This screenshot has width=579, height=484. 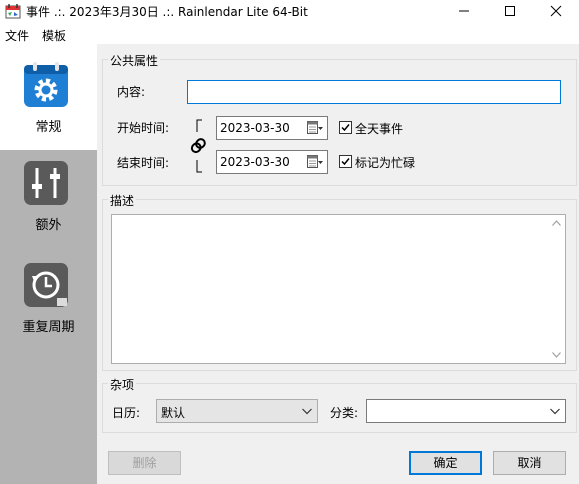 I want to click on calendar-select-value: 默认, so click(x=173, y=413).